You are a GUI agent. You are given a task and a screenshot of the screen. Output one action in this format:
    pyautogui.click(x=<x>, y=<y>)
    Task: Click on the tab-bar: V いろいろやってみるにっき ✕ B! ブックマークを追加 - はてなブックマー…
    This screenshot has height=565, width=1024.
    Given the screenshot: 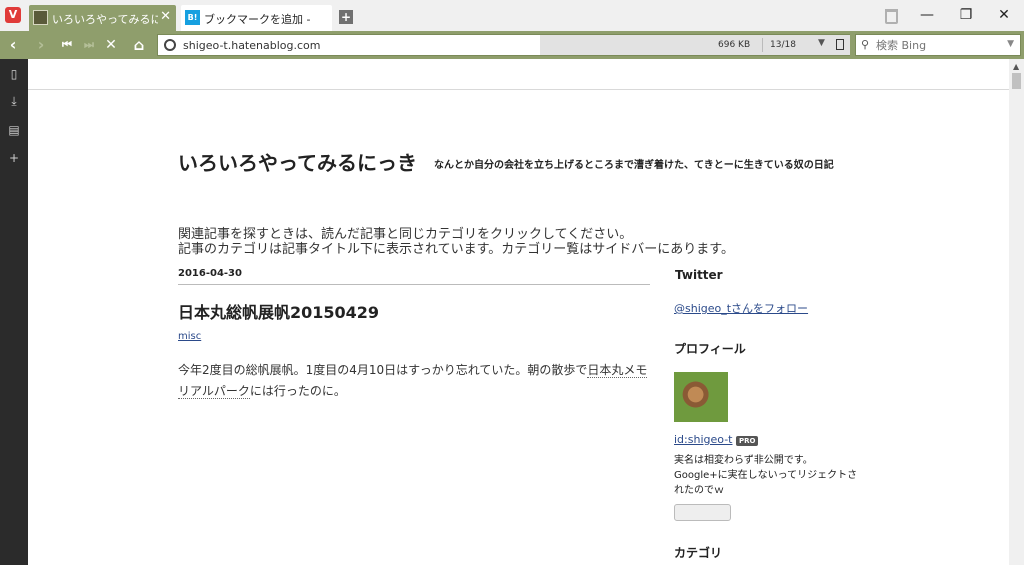 What is the action you would take?
    pyautogui.click(x=512, y=15)
    